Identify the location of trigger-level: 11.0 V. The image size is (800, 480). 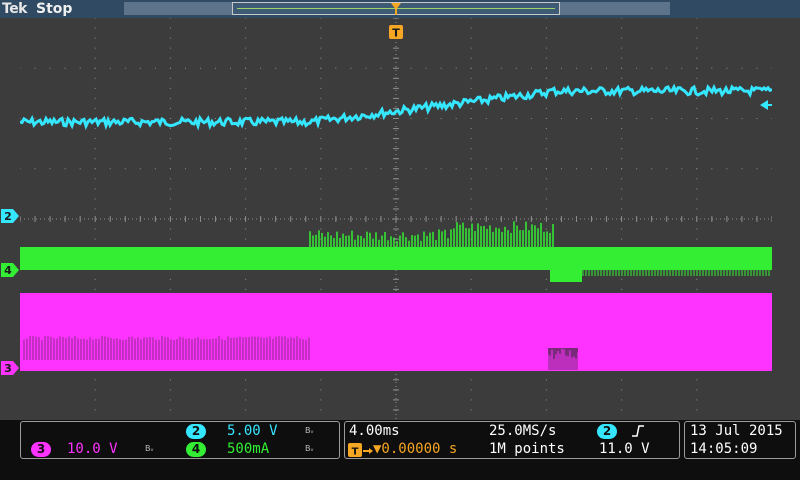
(624, 449).